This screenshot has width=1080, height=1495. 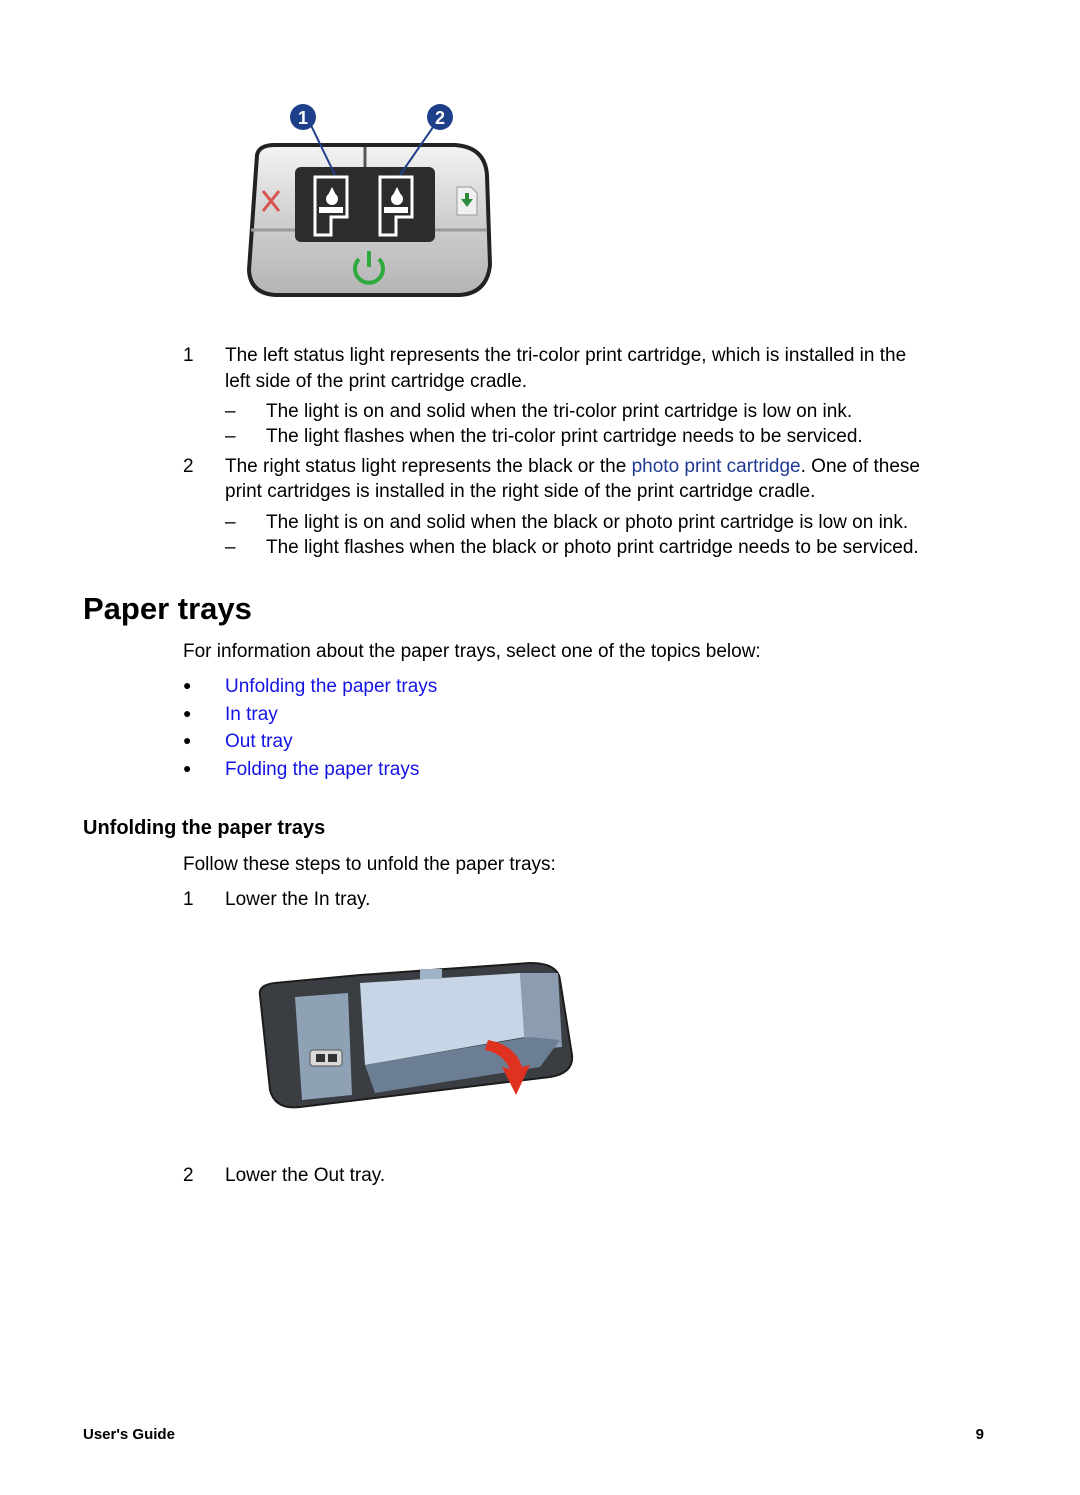 I want to click on printer-in-tray-figure, so click(x=412, y=1035).